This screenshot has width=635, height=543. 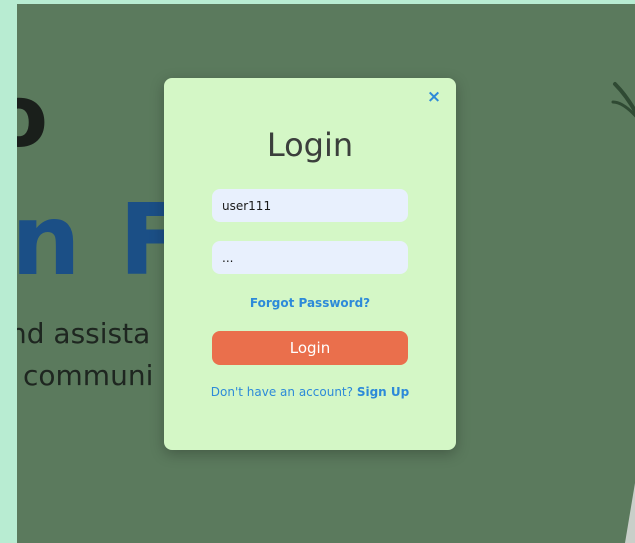 I want to click on password-input, so click(x=310, y=257).